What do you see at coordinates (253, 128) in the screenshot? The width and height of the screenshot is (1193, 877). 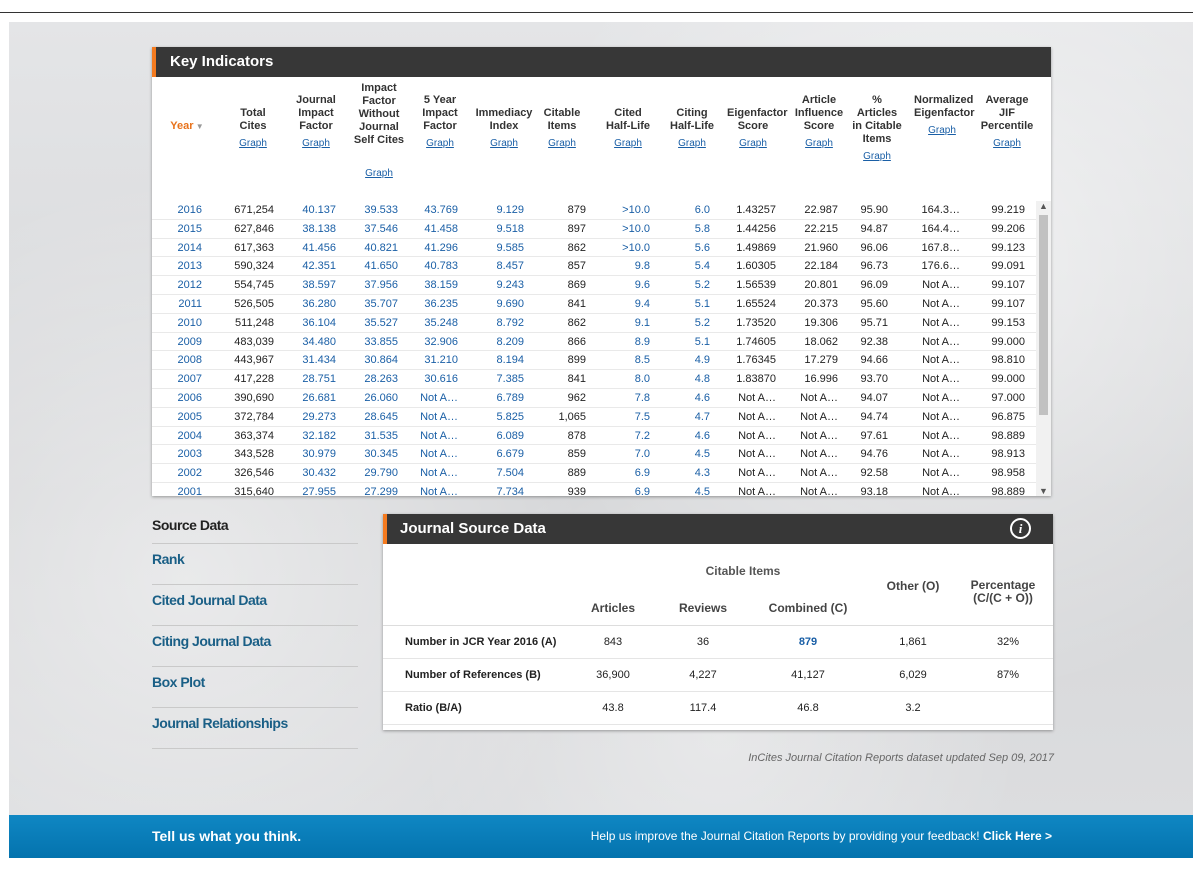 I see `column-header-1: Total Cites Graph` at bounding box center [253, 128].